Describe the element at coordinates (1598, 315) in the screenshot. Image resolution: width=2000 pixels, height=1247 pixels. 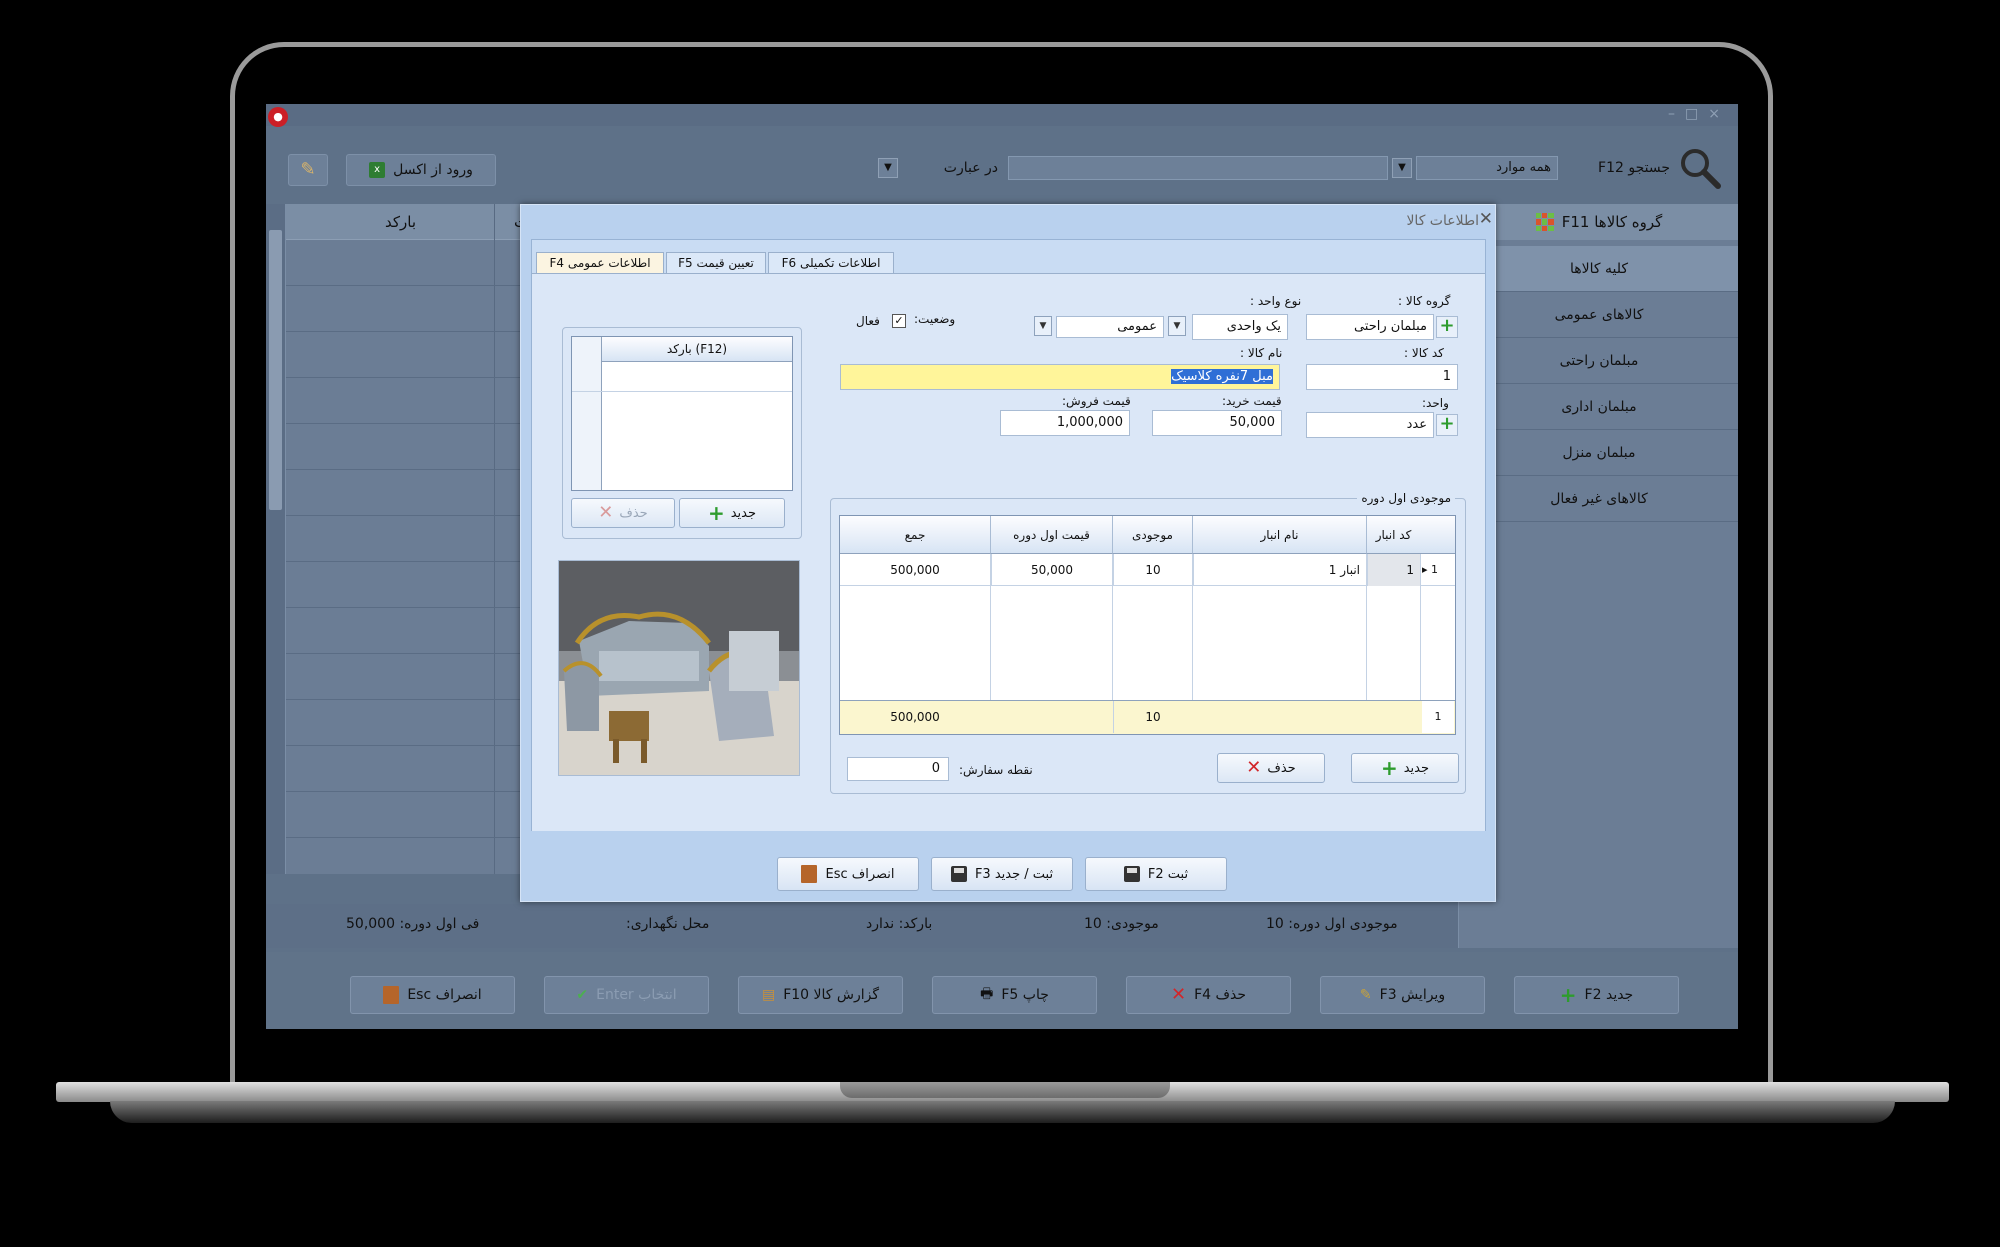
I see `group-item-general: کالاهای عمومی` at that location.